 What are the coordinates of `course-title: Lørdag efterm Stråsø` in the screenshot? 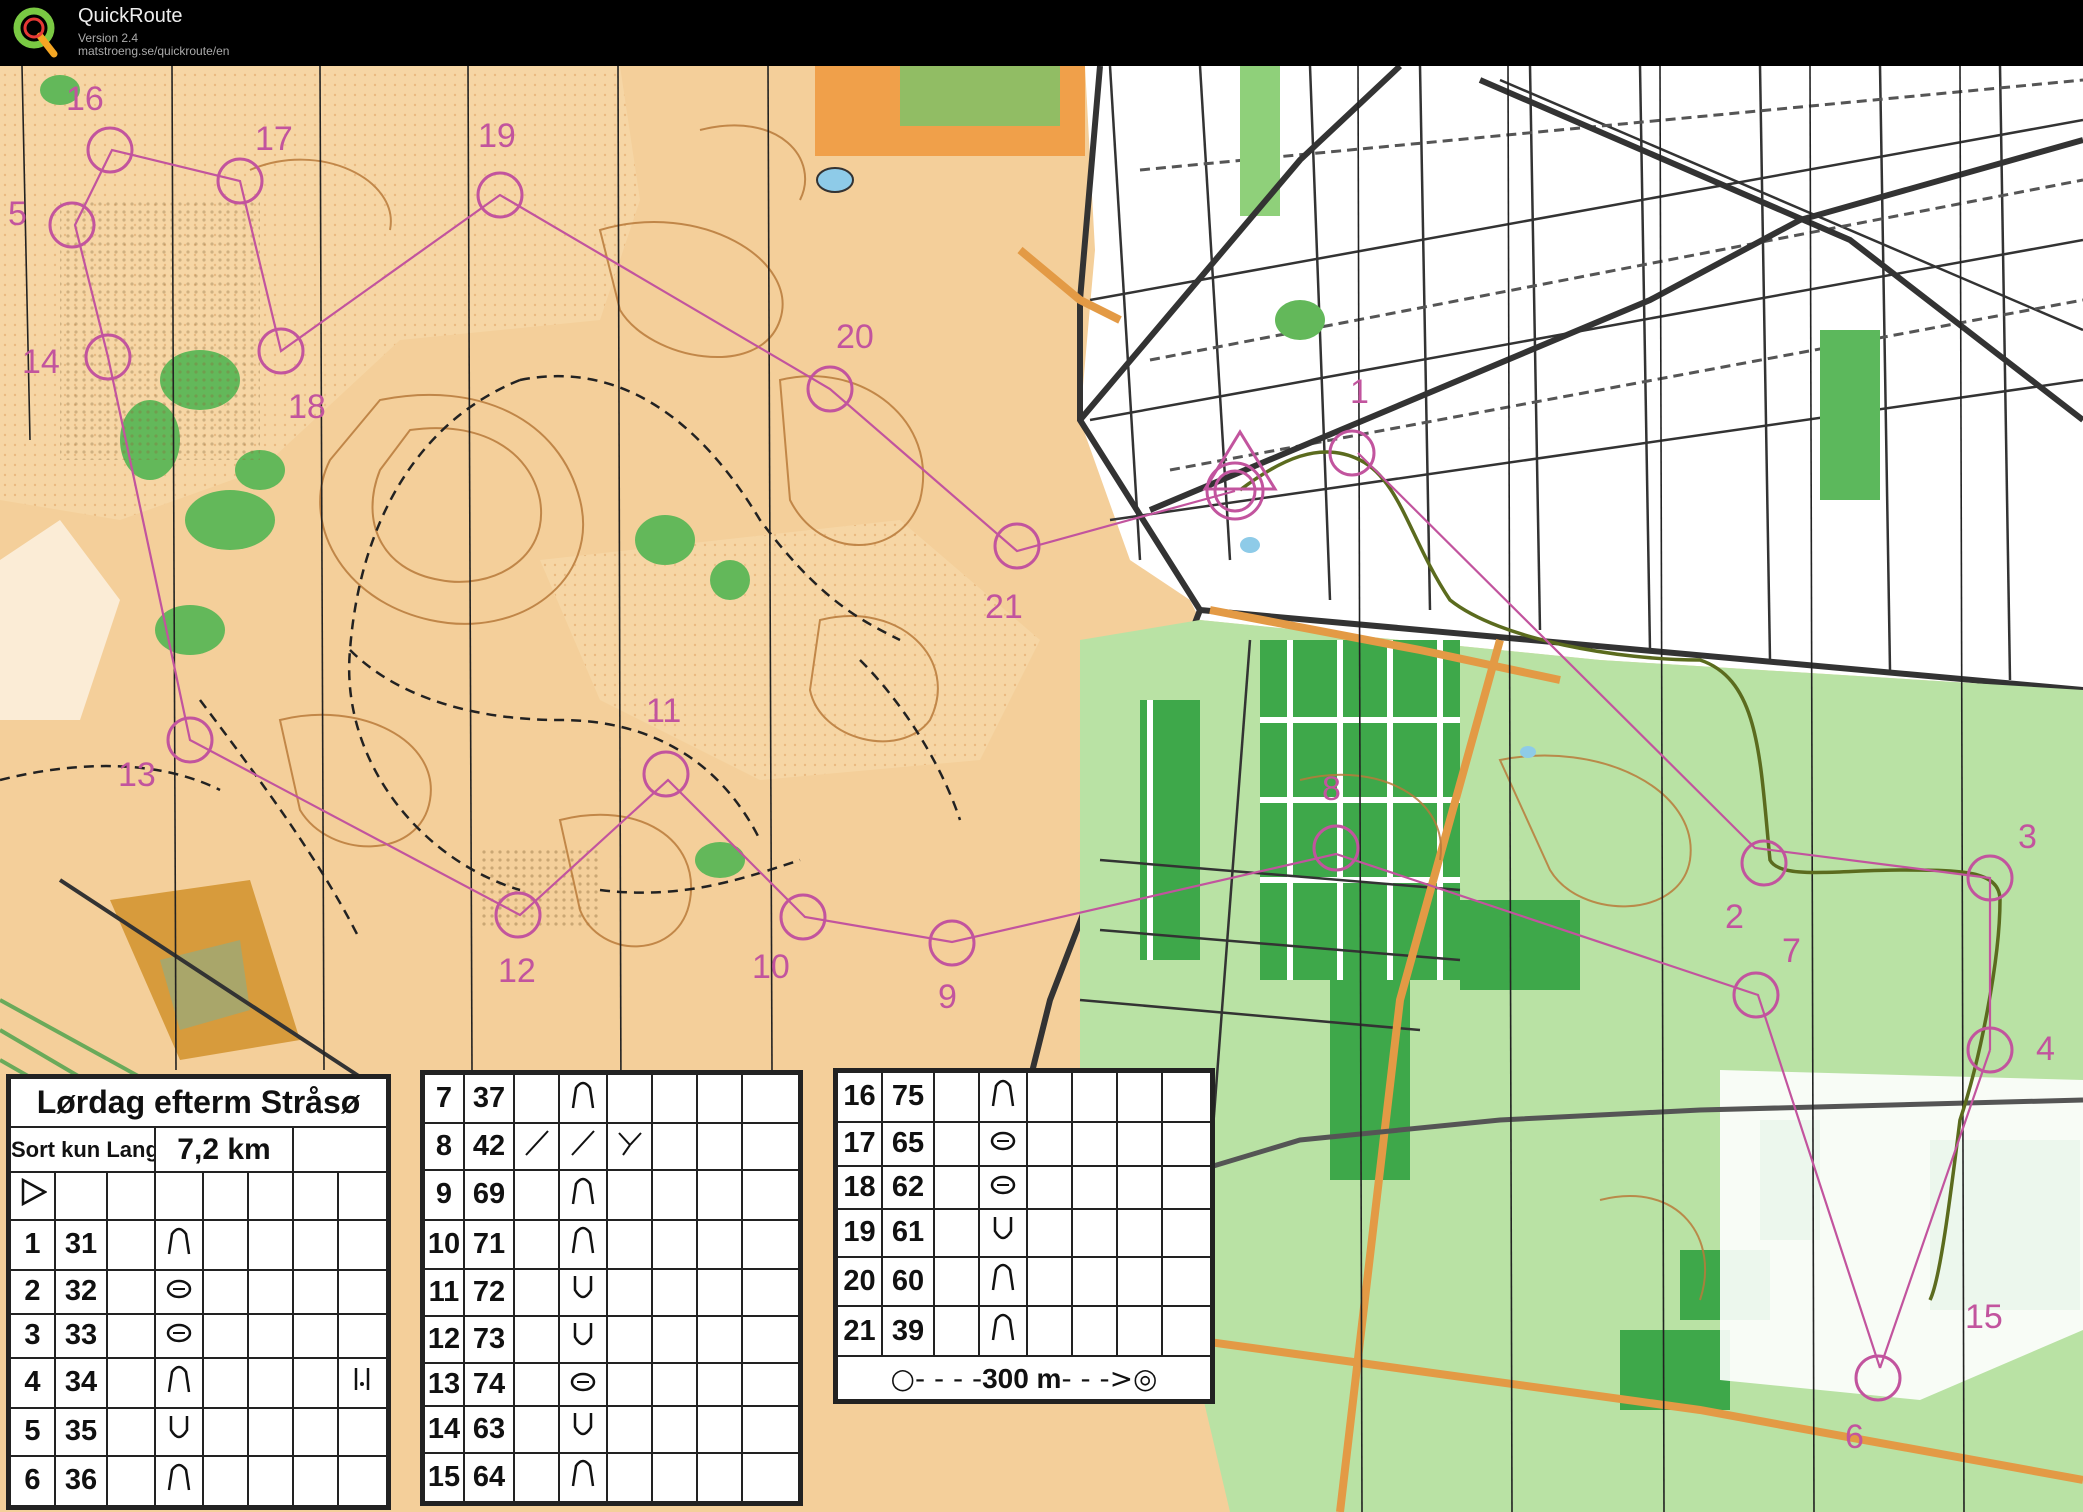 It's located at (198, 1102).